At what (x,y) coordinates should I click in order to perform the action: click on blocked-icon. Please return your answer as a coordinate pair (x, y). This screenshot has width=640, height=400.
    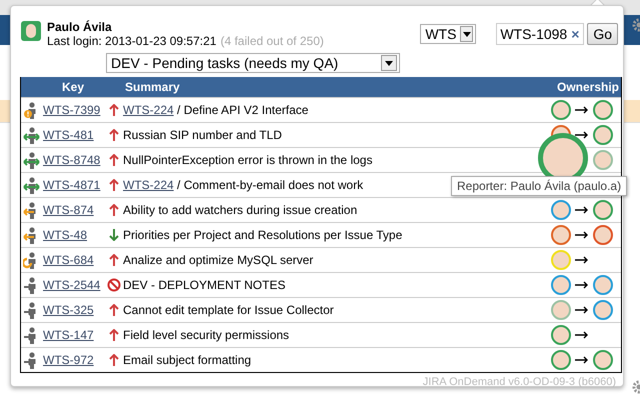
    Looking at the image, I should click on (114, 285).